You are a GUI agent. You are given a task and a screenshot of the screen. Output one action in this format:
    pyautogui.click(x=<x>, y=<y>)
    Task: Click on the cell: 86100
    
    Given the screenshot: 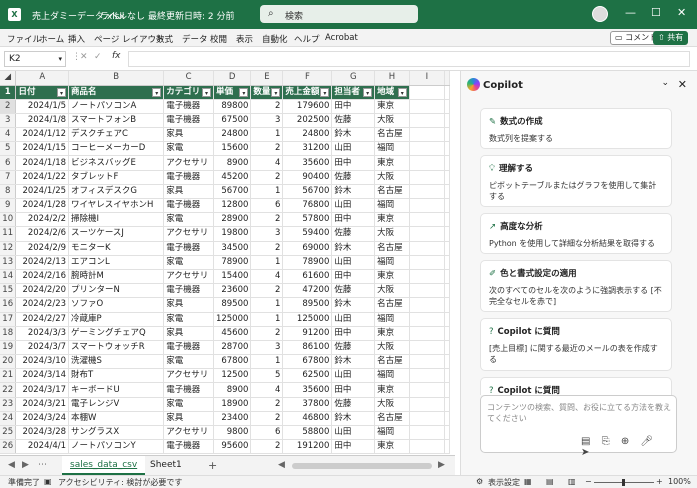 What is the action you would take?
    pyautogui.click(x=307, y=348)
    